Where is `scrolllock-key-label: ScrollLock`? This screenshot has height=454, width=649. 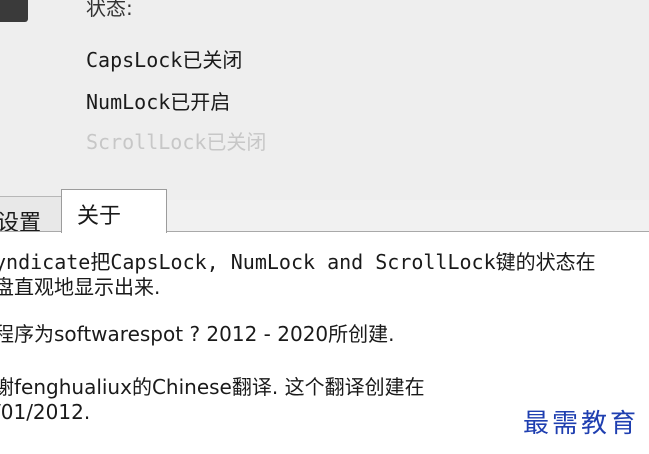
scrolllock-key-label: ScrollLock is located at coordinates (146, 142).